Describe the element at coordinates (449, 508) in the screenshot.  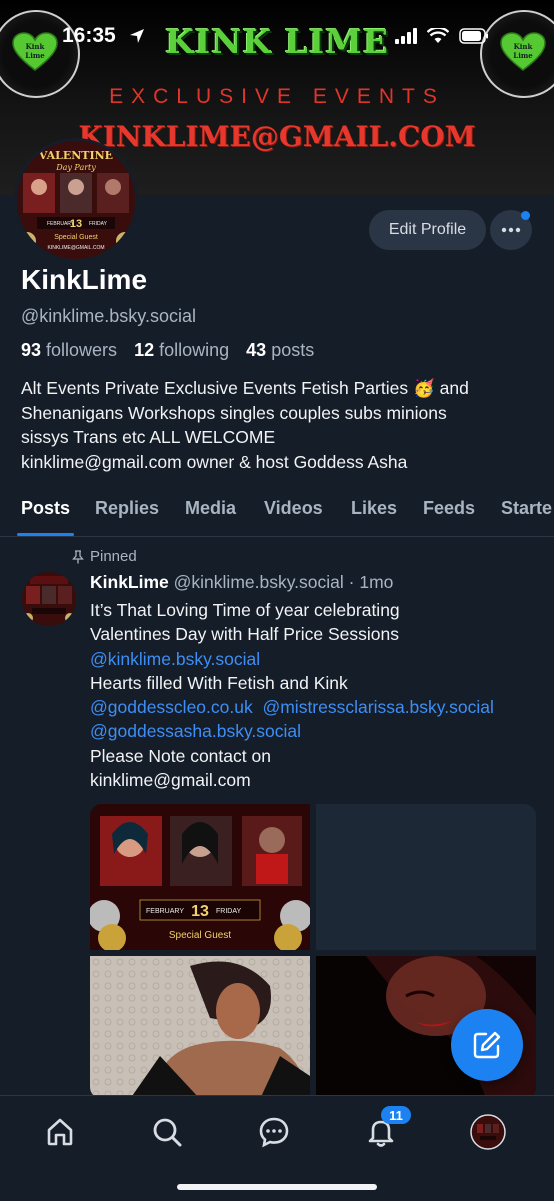
I see `tab-feeds: Feeds` at that location.